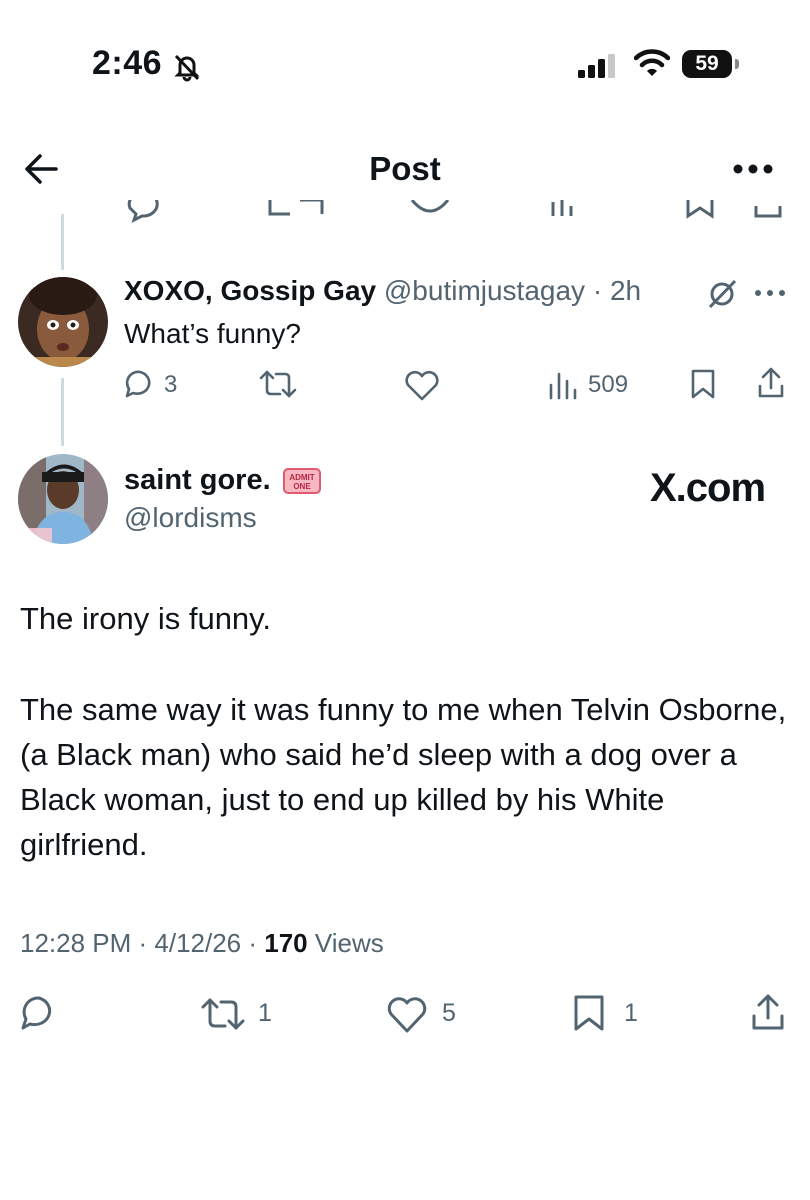 The image size is (810, 1200). I want to click on bookmark-count: 1, so click(631, 1013).